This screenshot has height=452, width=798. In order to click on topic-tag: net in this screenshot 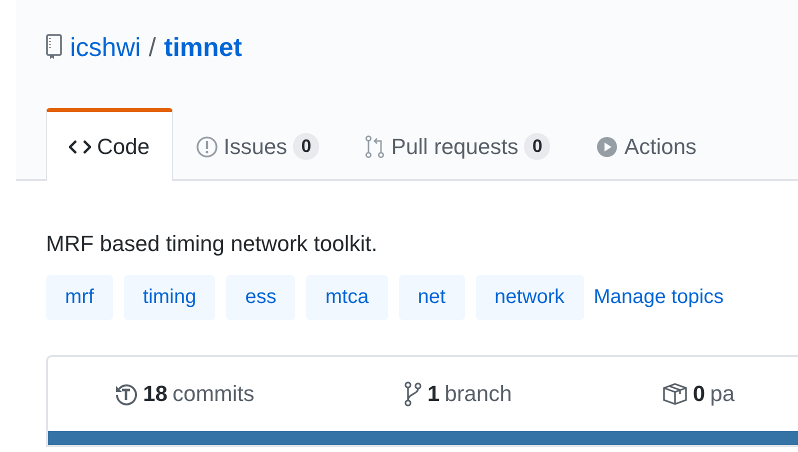, I will do `click(431, 297)`.